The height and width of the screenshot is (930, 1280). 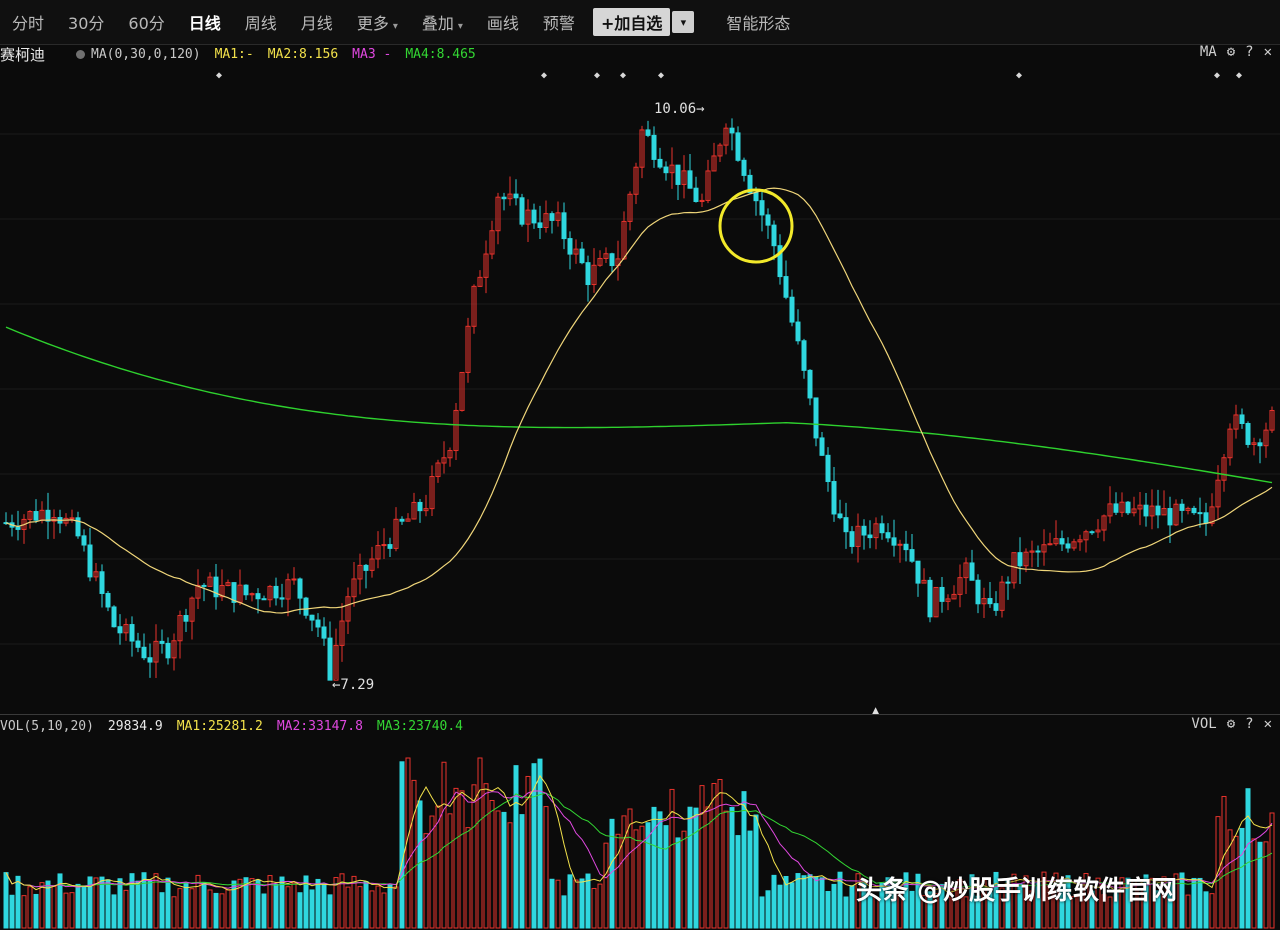 What do you see at coordinates (28, 22) in the screenshot?
I see `period-tab-0: 分时` at bounding box center [28, 22].